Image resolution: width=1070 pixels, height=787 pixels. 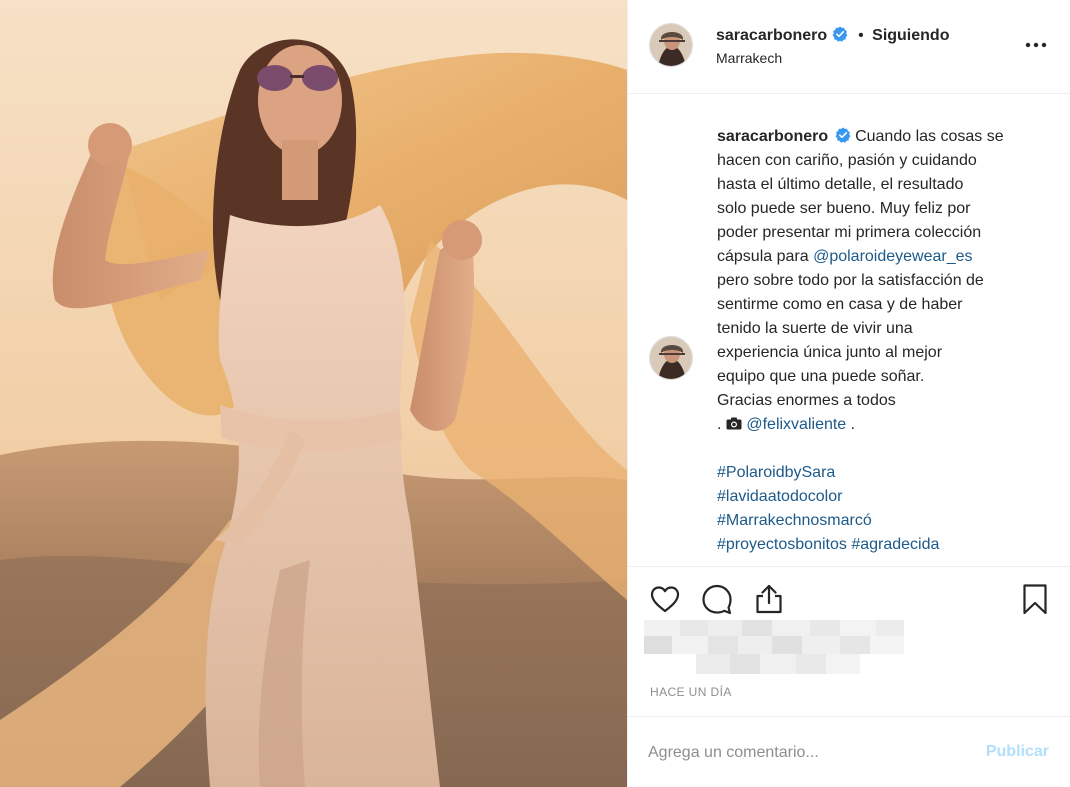 I want to click on location-link: Marrakech, so click(x=749, y=58).